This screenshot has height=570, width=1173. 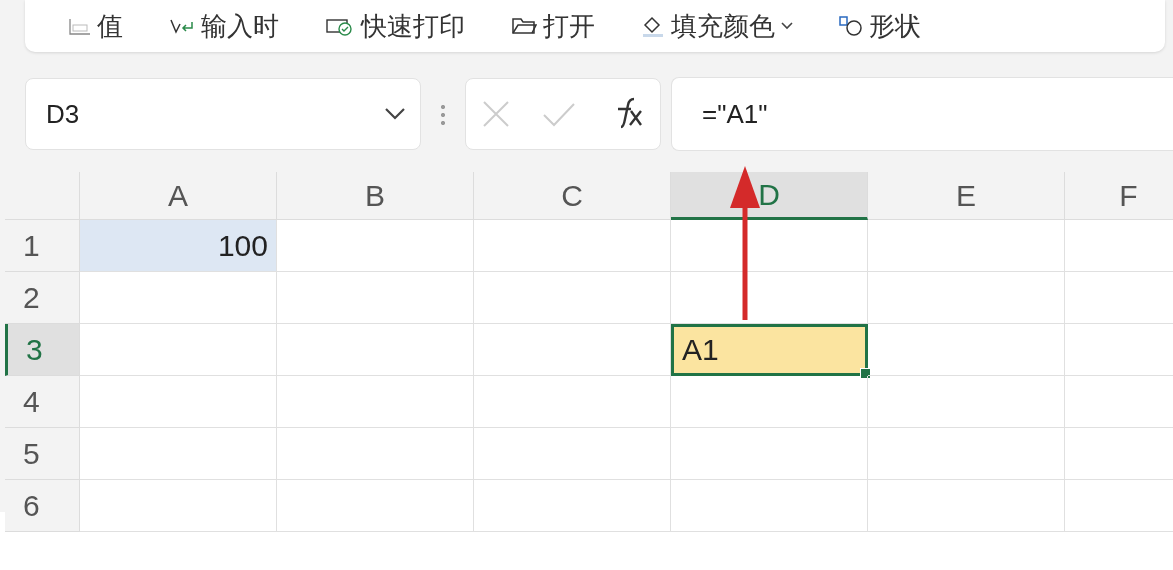 What do you see at coordinates (42, 506) in the screenshot?
I see `row-header: 6` at bounding box center [42, 506].